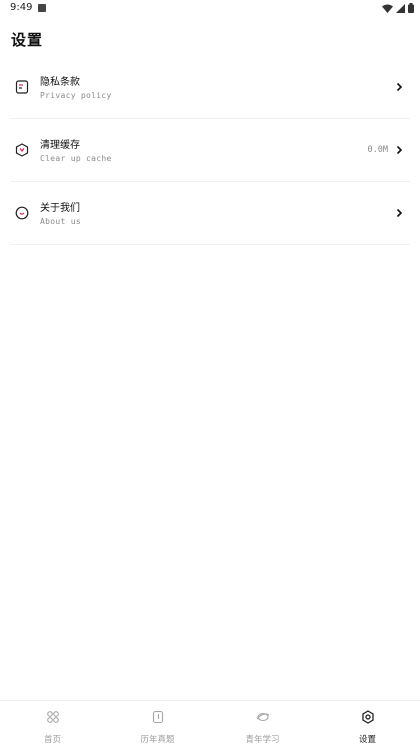 The width and height of the screenshot is (420, 748). I want to click on tab-youth-study: 青年学习, so click(262, 724).